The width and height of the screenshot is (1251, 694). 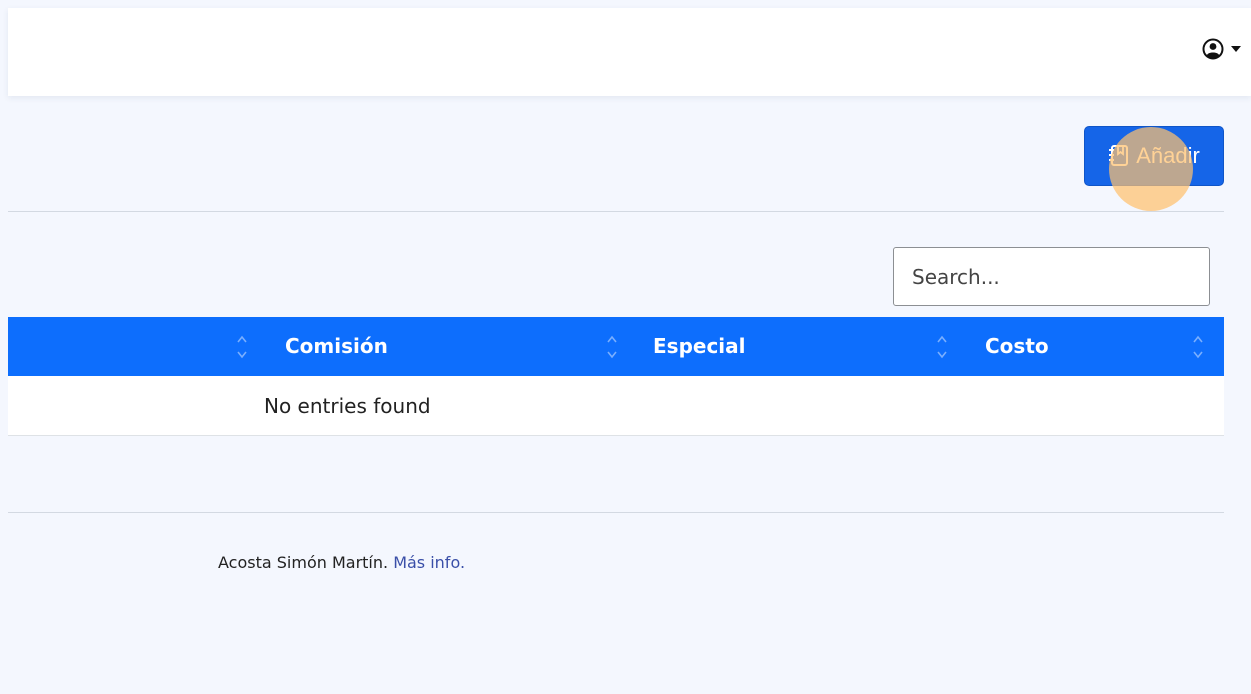 I want to click on top-navbar, so click(x=629, y=52).